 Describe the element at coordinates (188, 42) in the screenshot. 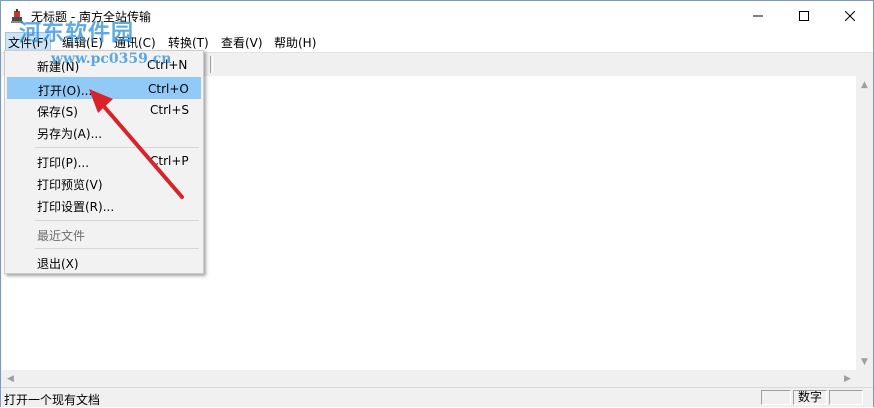

I see `menu-convert: 转换(T)` at that location.